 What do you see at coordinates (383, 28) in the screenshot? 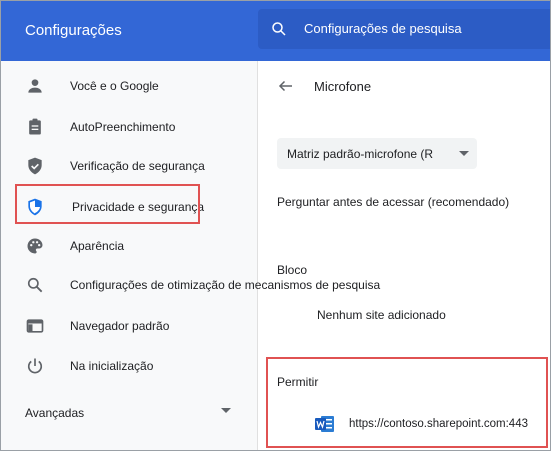
I see `search-input: Configurações de pesquisa` at bounding box center [383, 28].